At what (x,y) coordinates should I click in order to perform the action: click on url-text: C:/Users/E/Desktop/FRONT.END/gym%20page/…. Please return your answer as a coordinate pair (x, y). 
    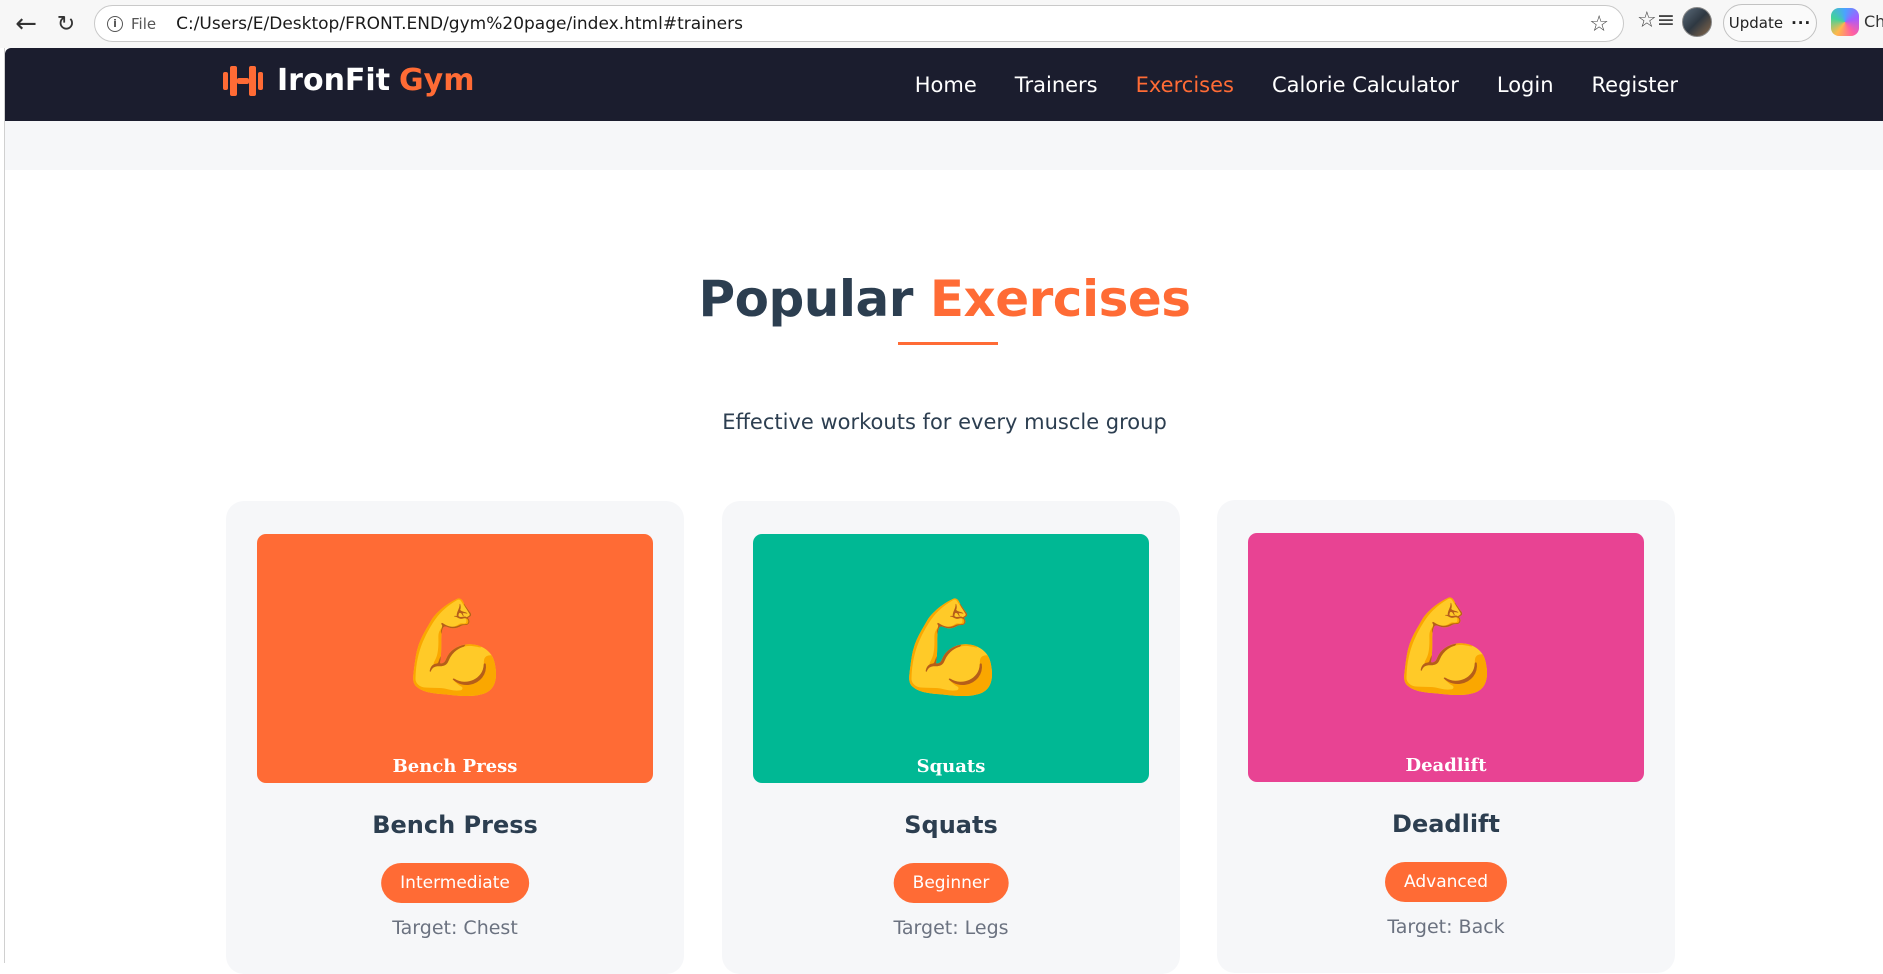
    Looking at the image, I should click on (459, 24).